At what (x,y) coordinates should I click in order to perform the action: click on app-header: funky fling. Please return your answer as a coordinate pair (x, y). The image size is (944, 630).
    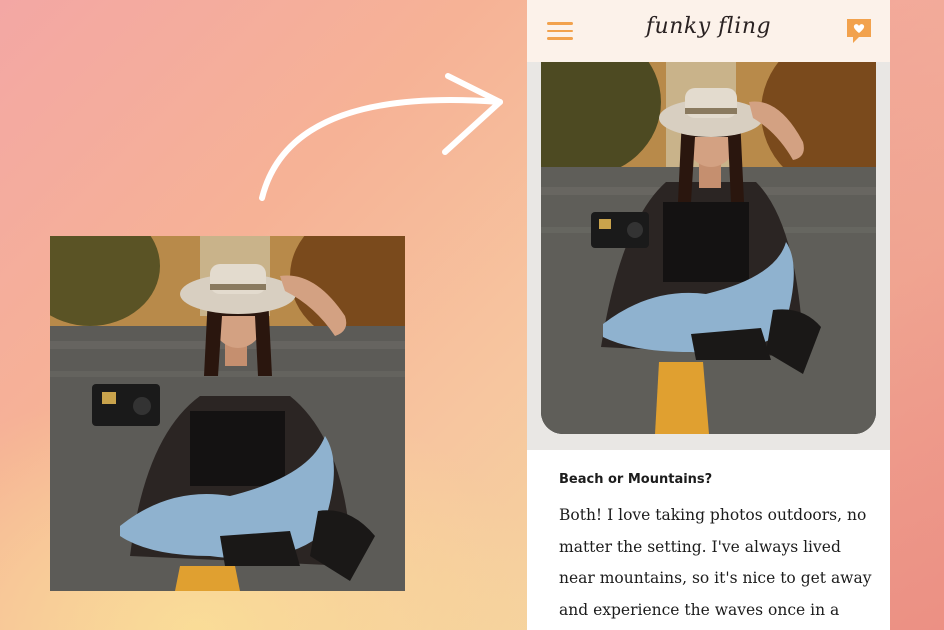
    Looking at the image, I should click on (708, 31).